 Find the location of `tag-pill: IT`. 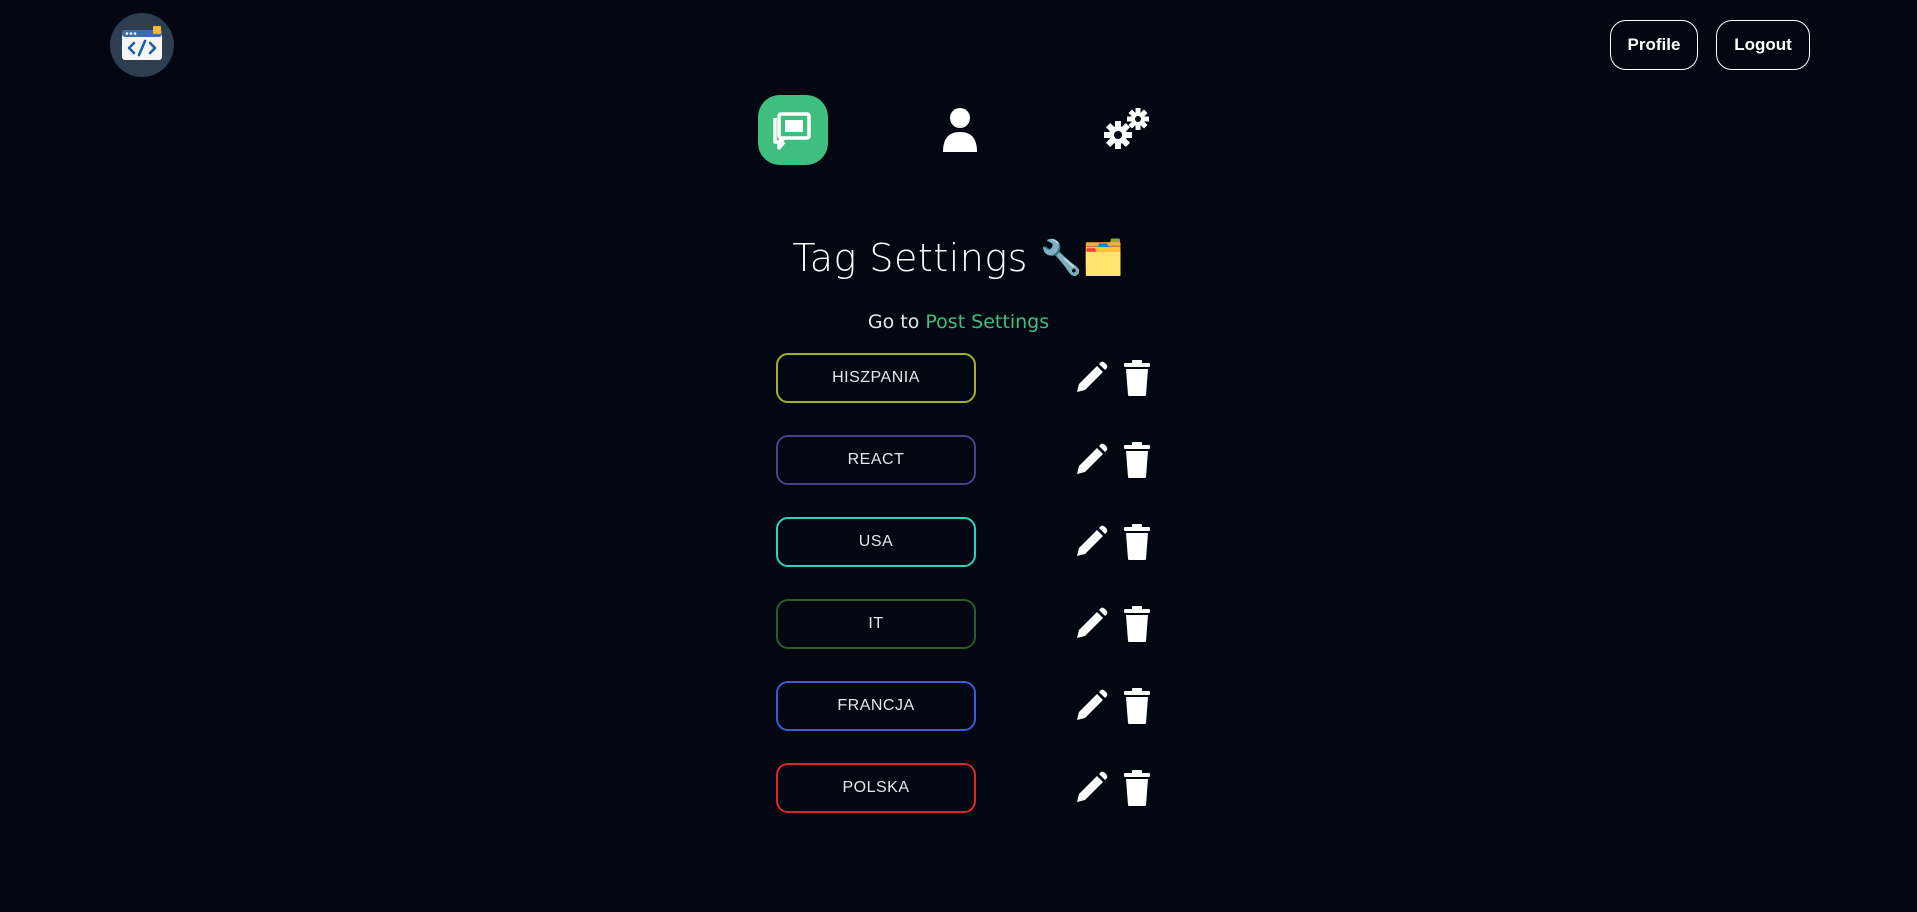

tag-pill: IT is located at coordinates (876, 624).